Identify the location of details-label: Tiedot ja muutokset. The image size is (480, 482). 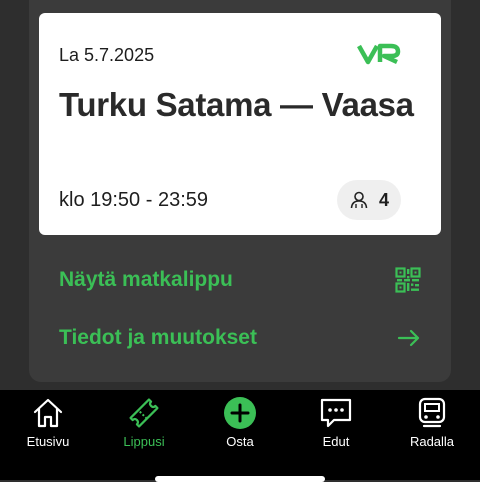
(158, 337).